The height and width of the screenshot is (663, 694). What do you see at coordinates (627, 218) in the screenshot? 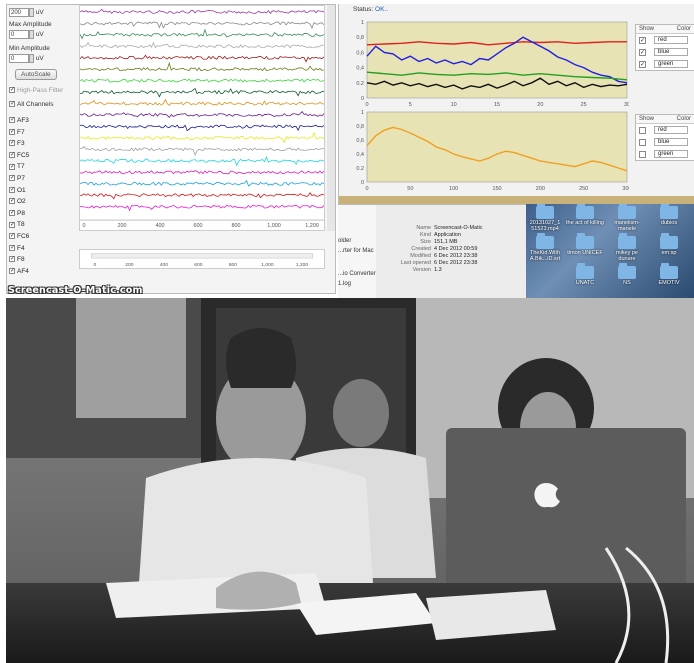
I see `desktop-icon: manelism- manele` at bounding box center [627, 218].